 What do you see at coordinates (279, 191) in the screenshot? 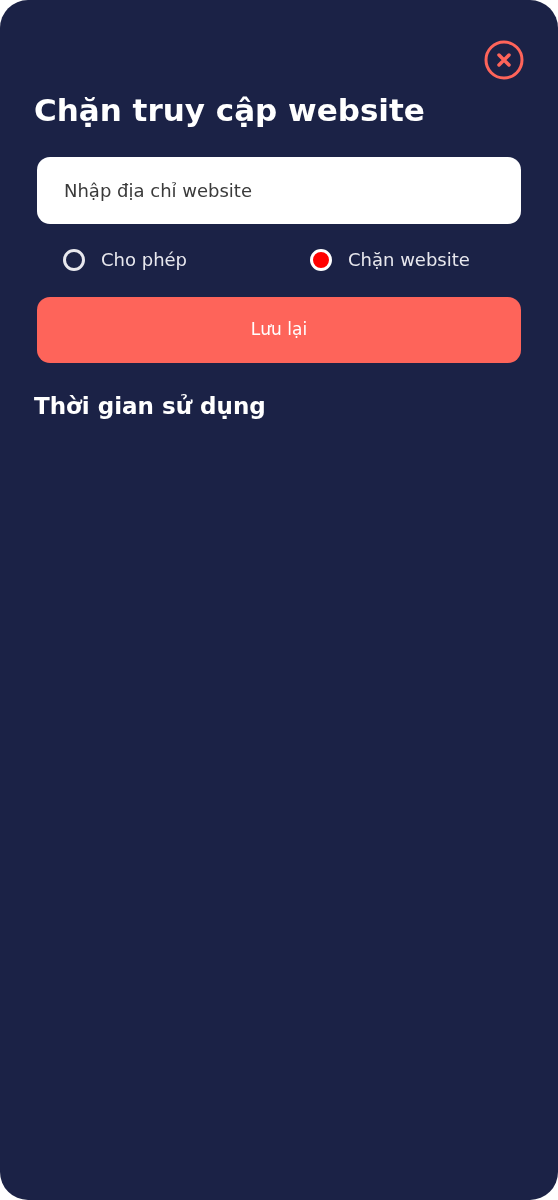
I see `url-field: Nhập địa chỉ website` at bounding box center [279, 191].